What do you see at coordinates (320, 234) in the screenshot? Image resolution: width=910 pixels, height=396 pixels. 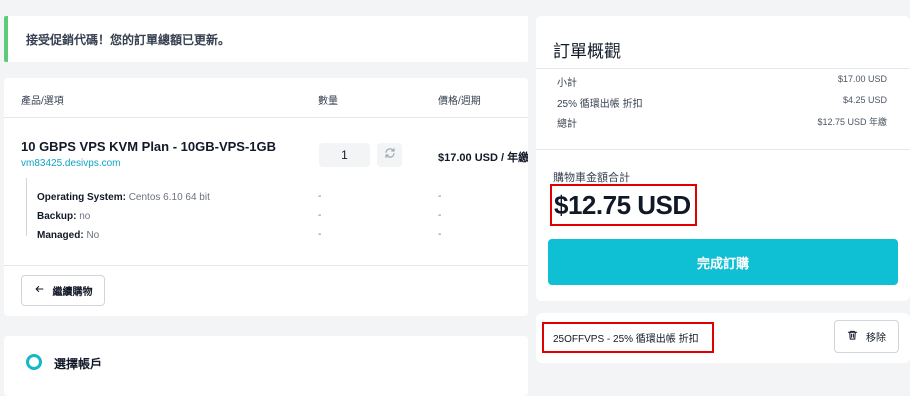 I see `option-qty-managed: -` at bounding box center [320, 234].